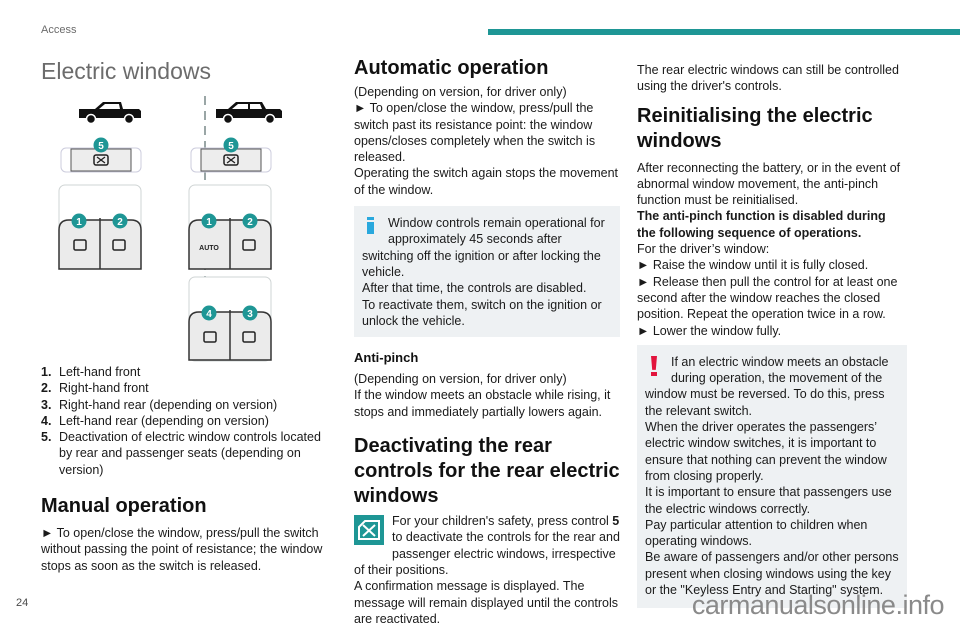 This screenshot has width=960, height=640. I want to click on front-switch-panel-left: 1 2, so click(100, 227).